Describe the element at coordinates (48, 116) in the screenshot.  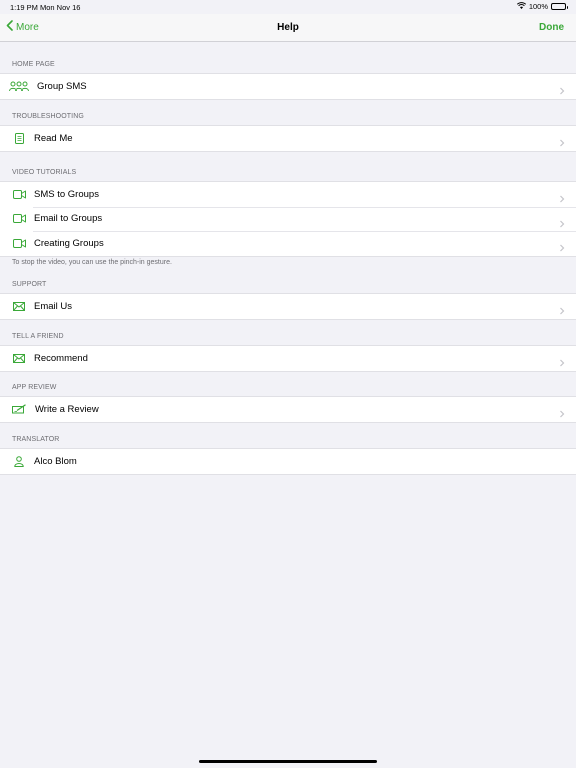
I see `section-header-troubleshooting: TROUBLESHOOTING` at that location.